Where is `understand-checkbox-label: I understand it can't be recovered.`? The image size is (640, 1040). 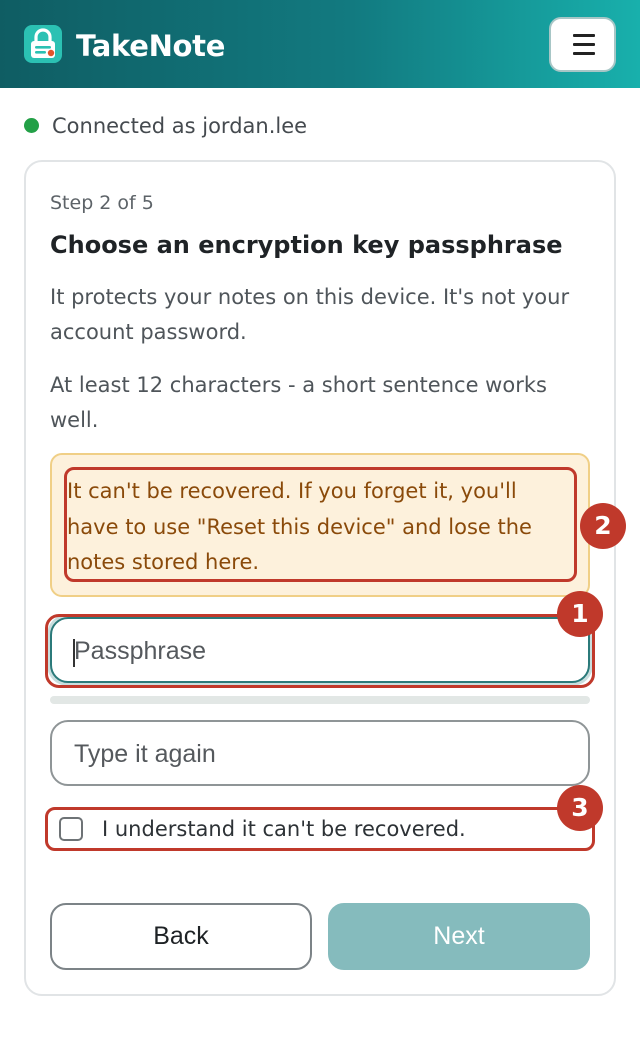 understand-checkbox-label: I understand it can't be recovered. is located at coordinates (284, 829).